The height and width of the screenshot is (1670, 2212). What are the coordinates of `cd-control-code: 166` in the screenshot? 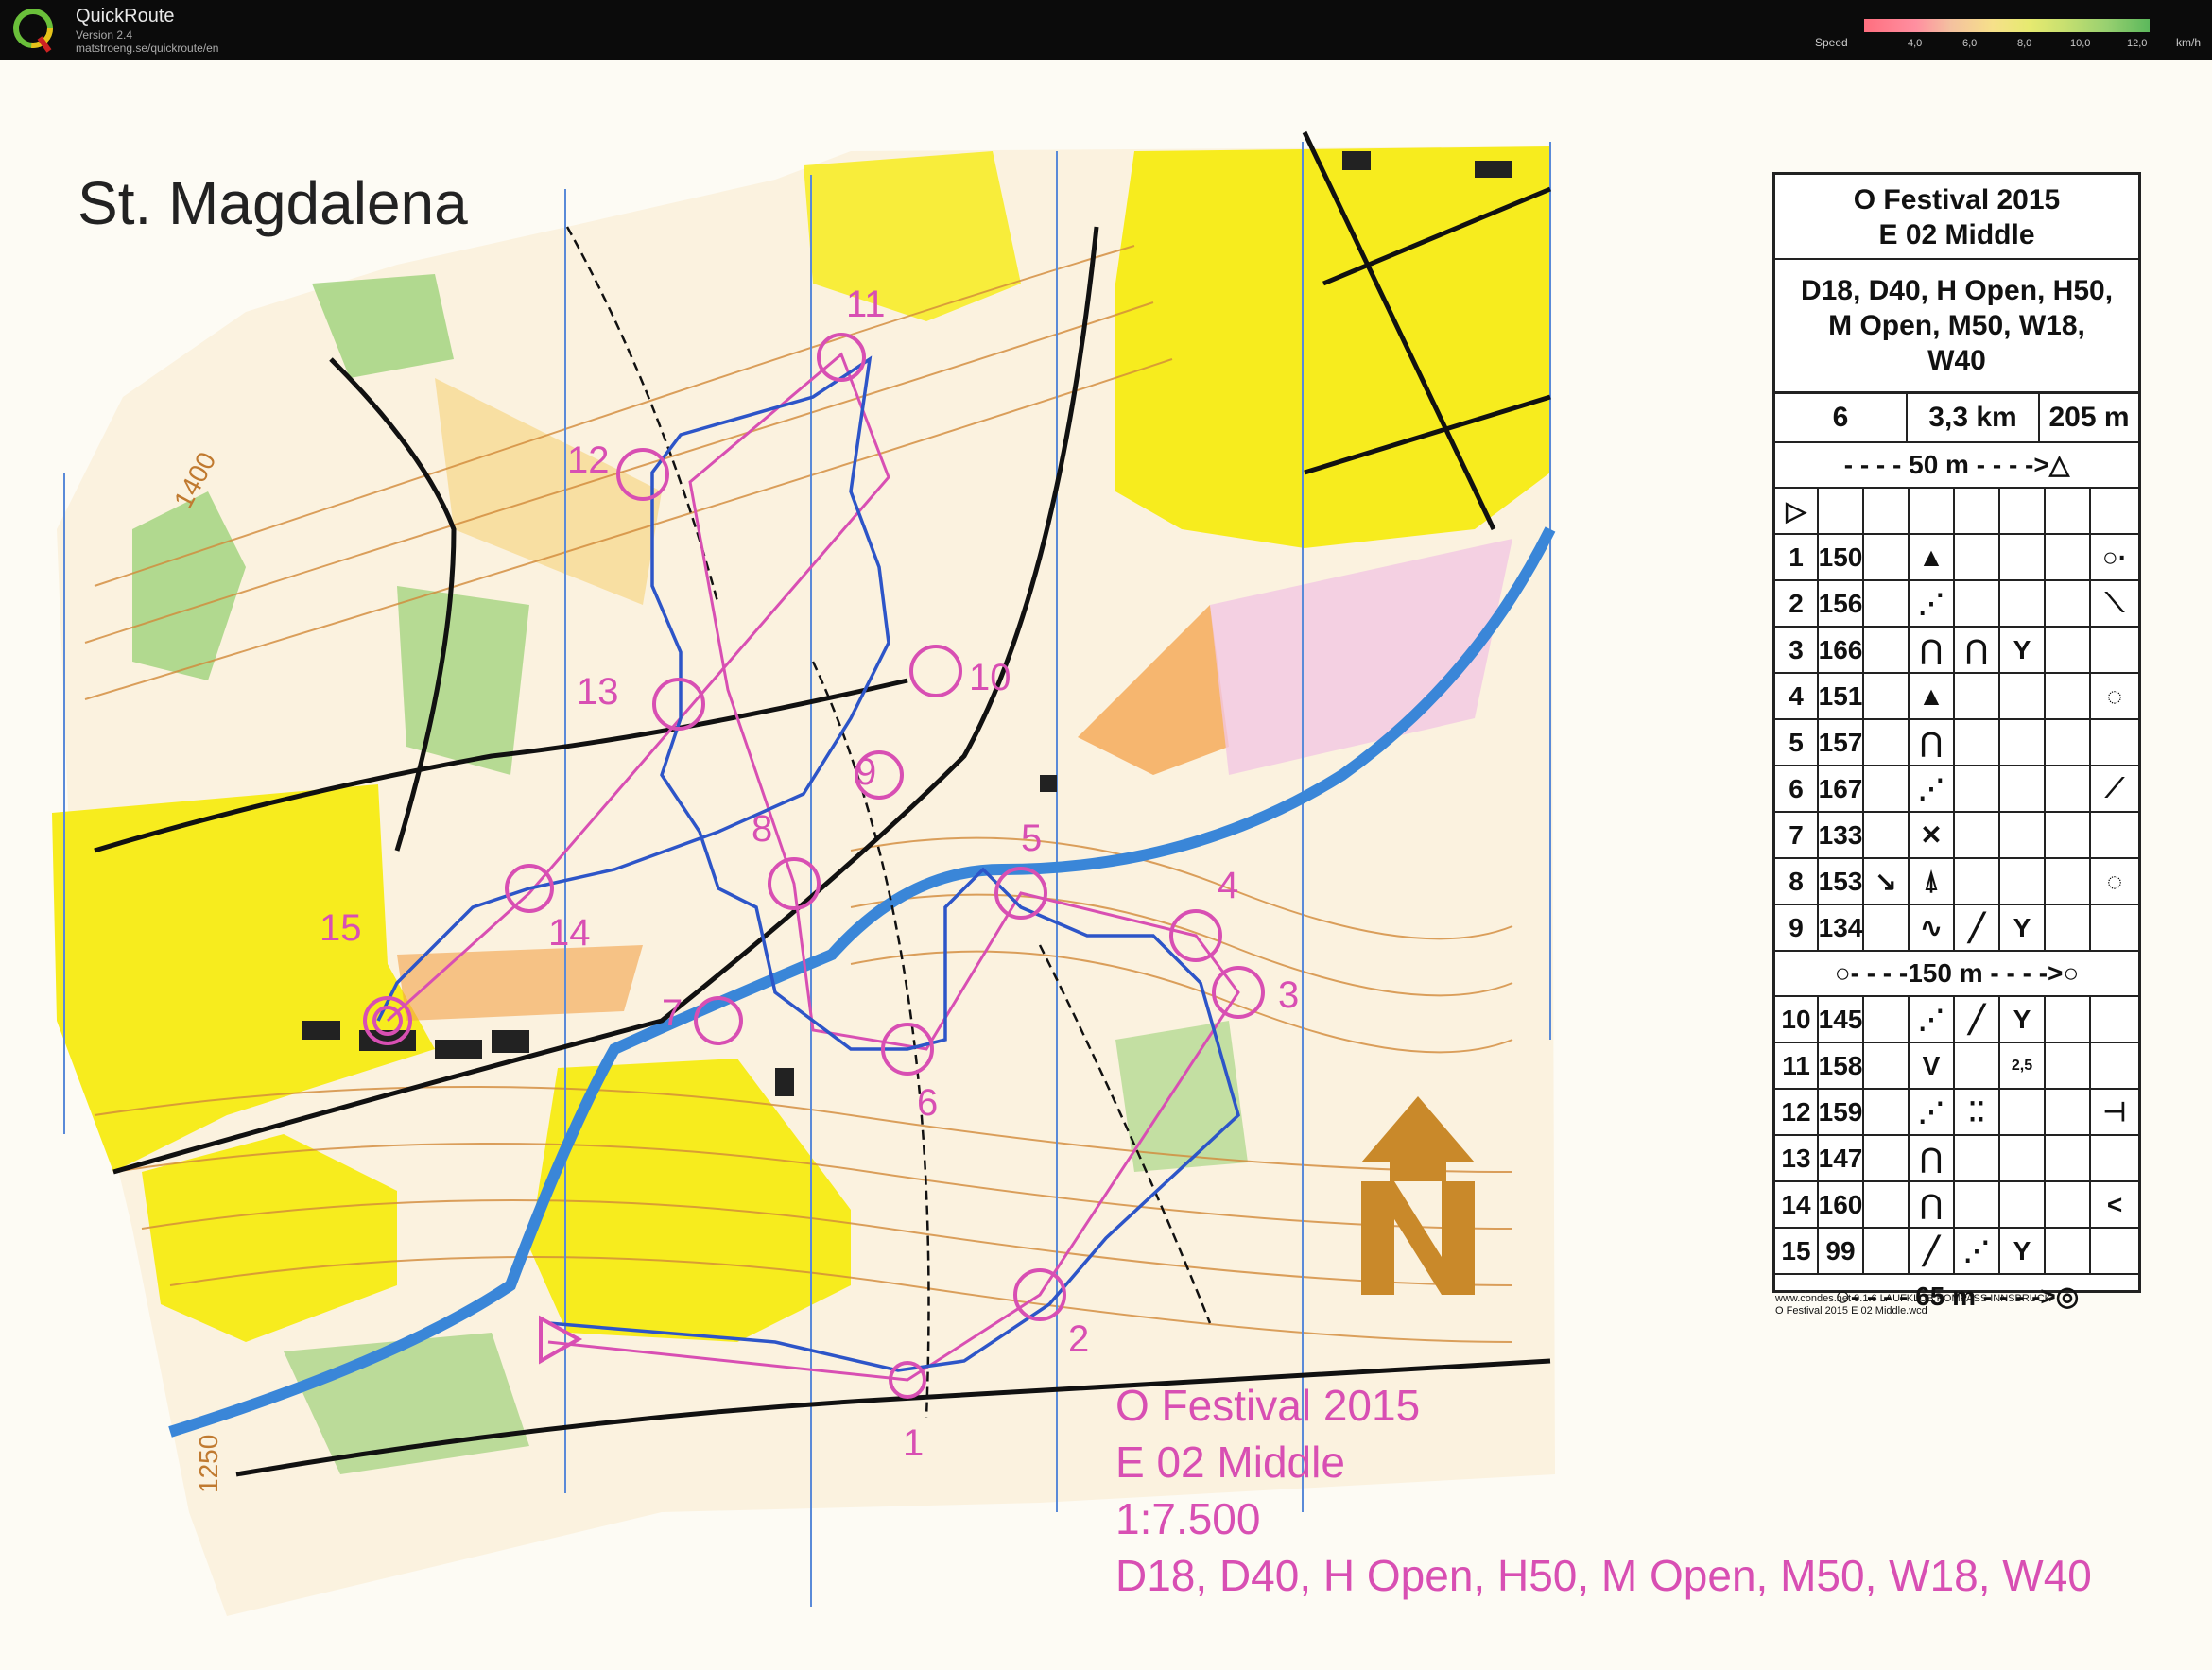 It's located at (1841, 650).